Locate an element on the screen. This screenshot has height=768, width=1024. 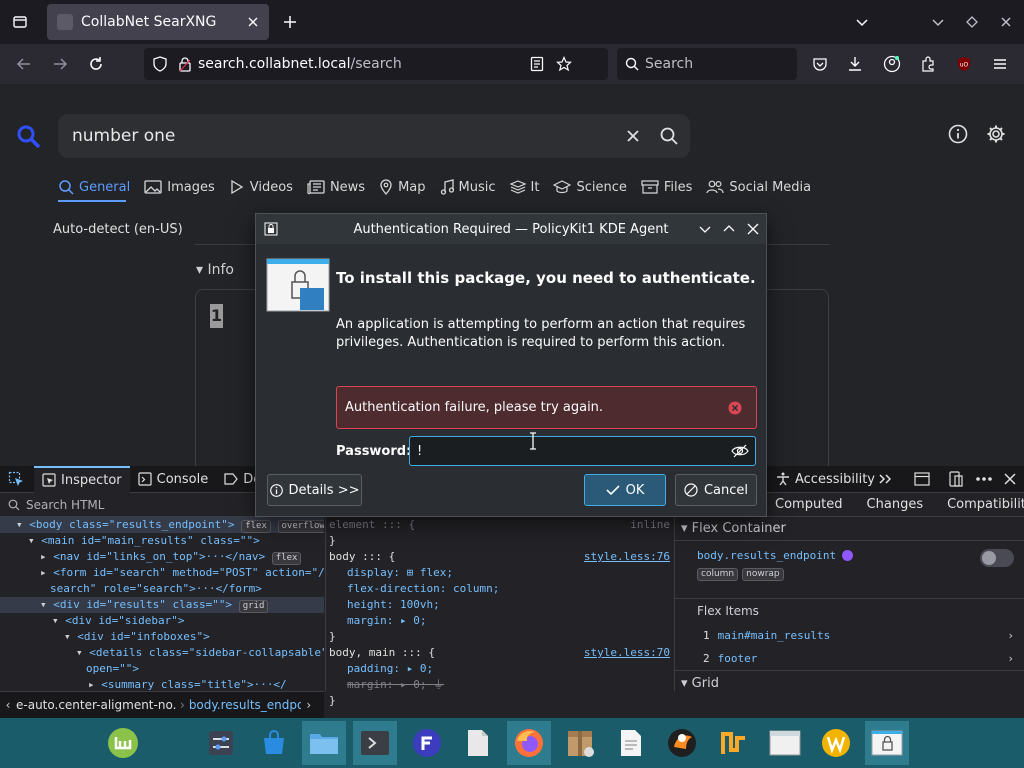
css-decl: height: 100vh; is located at coordinates (501, 605).